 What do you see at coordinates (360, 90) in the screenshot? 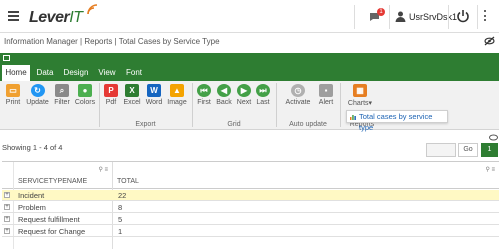
I see `charts-icon: ▦` at bounding box center [360, 90].